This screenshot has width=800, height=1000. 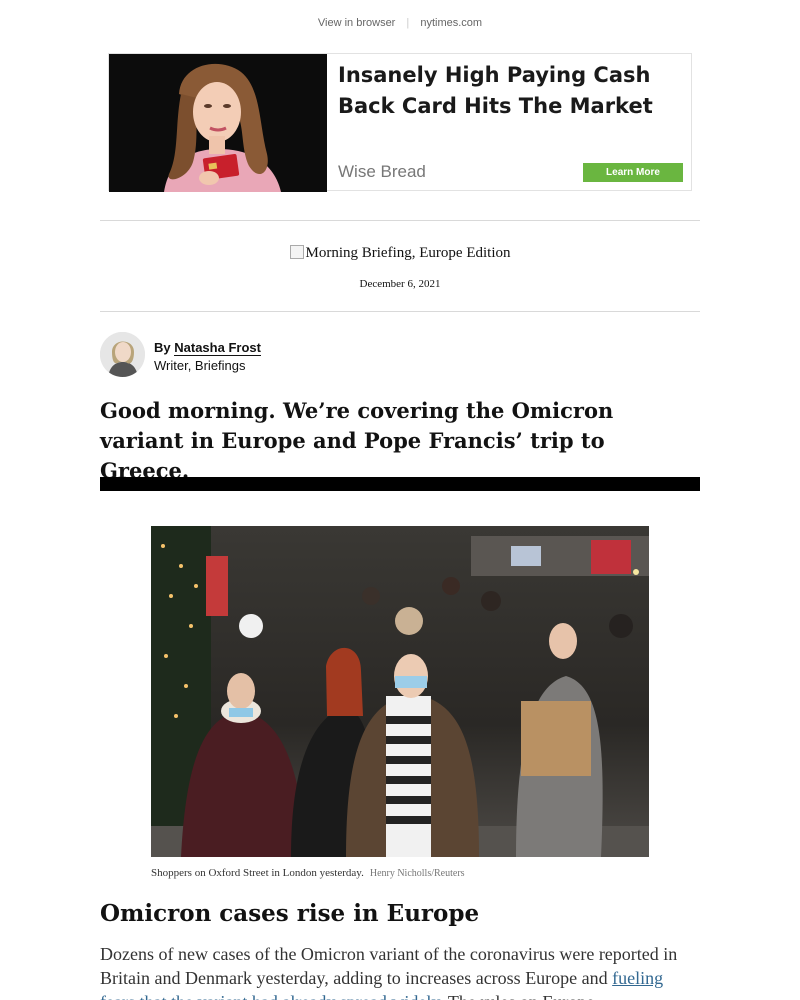 What do you see at coordinates (290, 913) in the screenshot?
I see `story-headline: Omicron cases rise in Europe` at bounding box center [290, 913].